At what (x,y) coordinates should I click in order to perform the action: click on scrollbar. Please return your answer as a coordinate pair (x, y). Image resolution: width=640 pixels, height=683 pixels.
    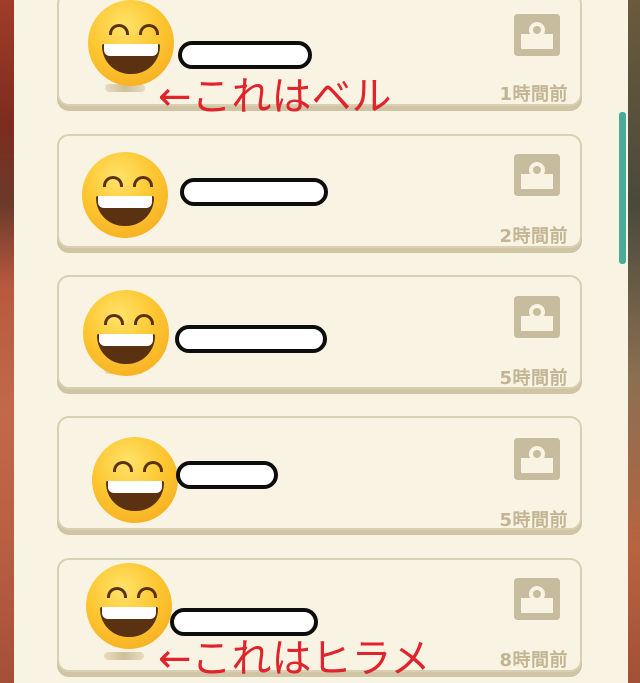
    Looking at the image, I should click on (622, 188).